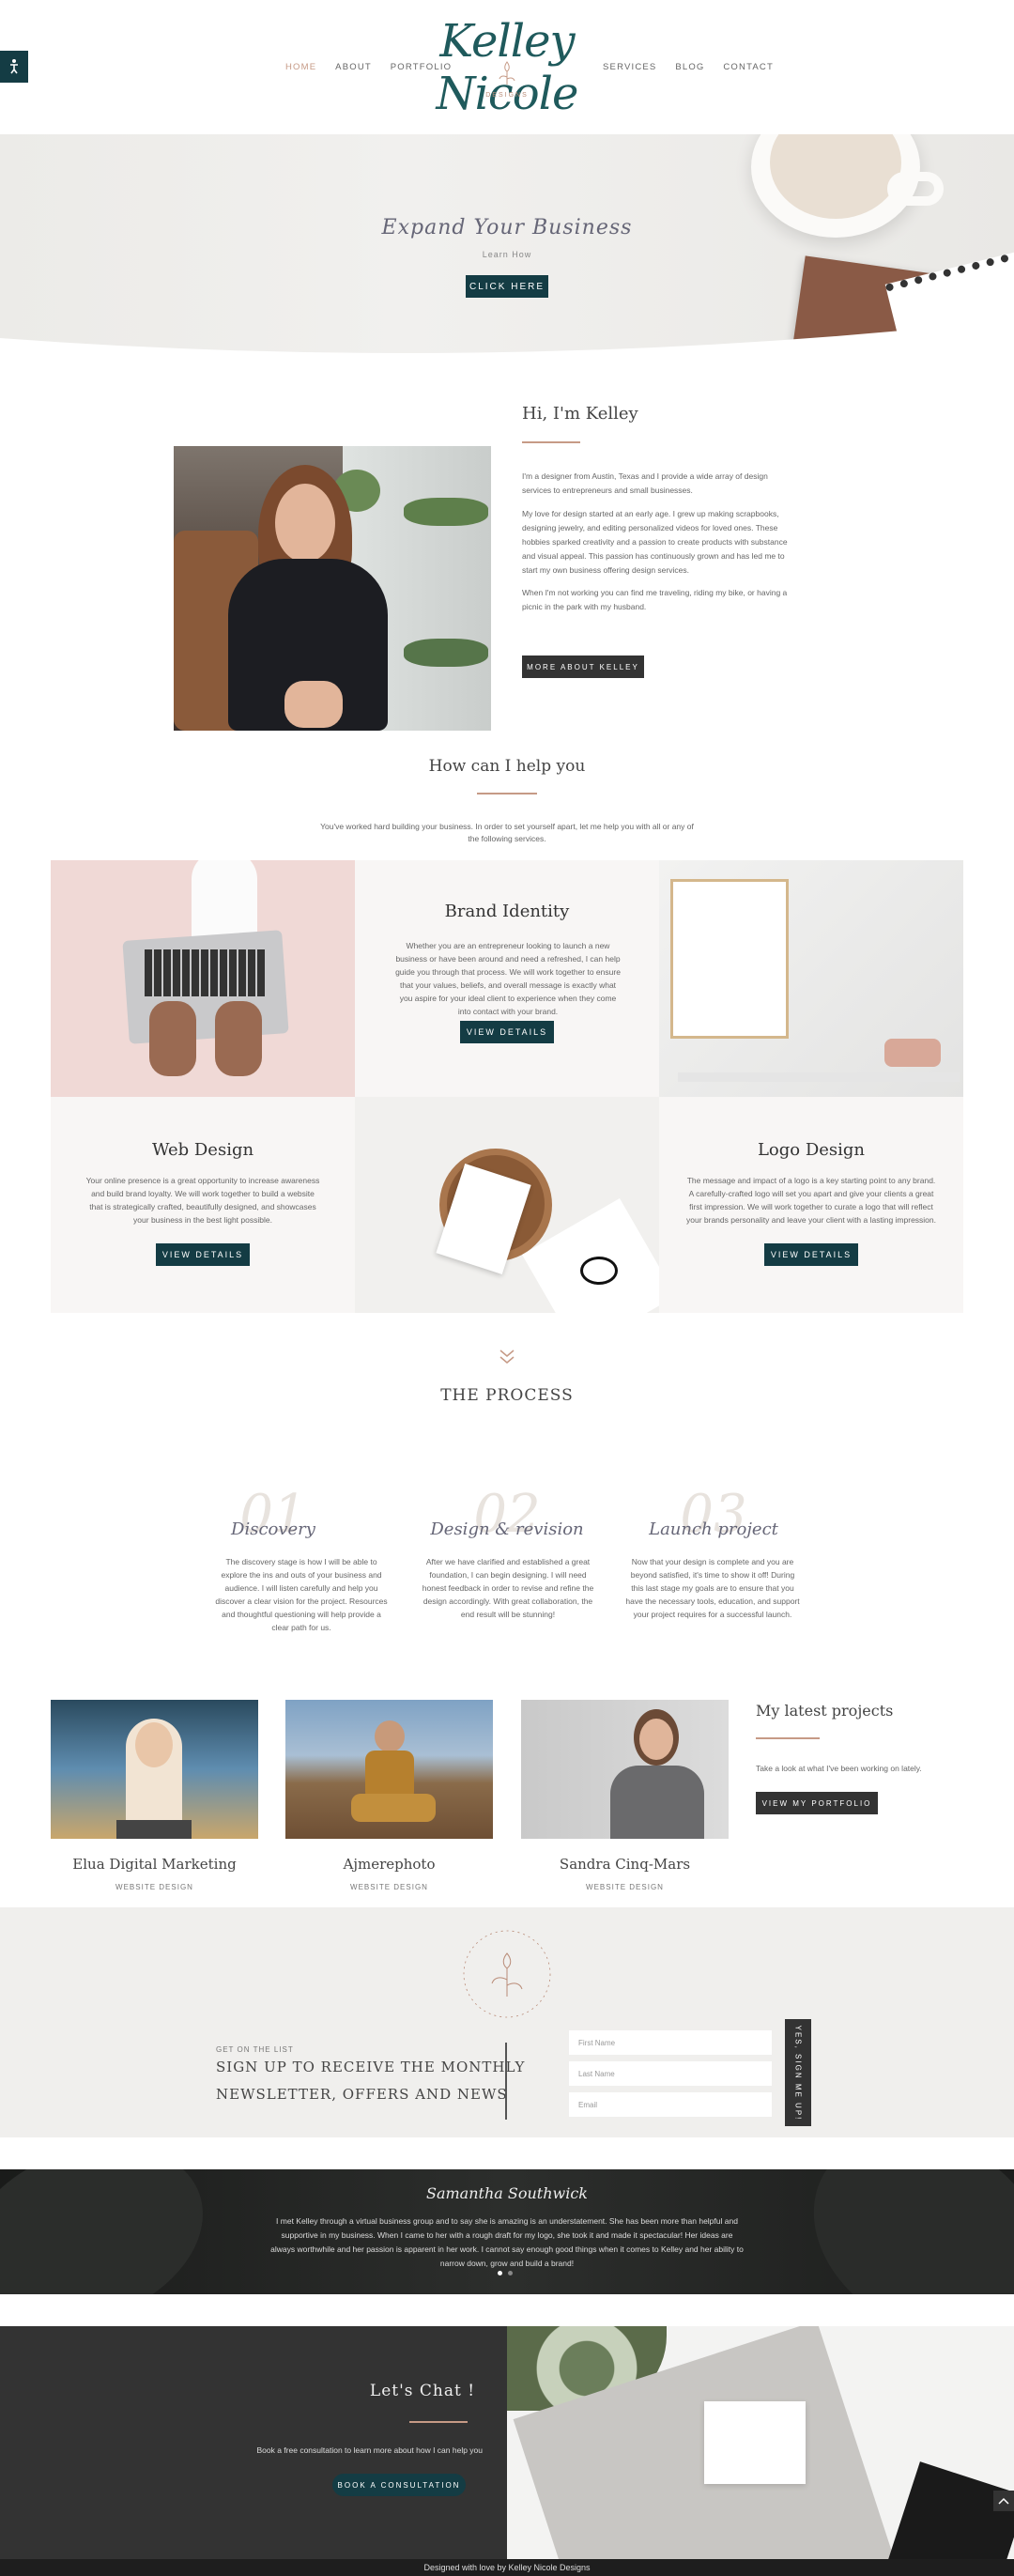  What do you see at coordinates (423, 2391) in the screenshot?
I see `chat-heading: Let's Chat !` at bounding box center [423, 2391].